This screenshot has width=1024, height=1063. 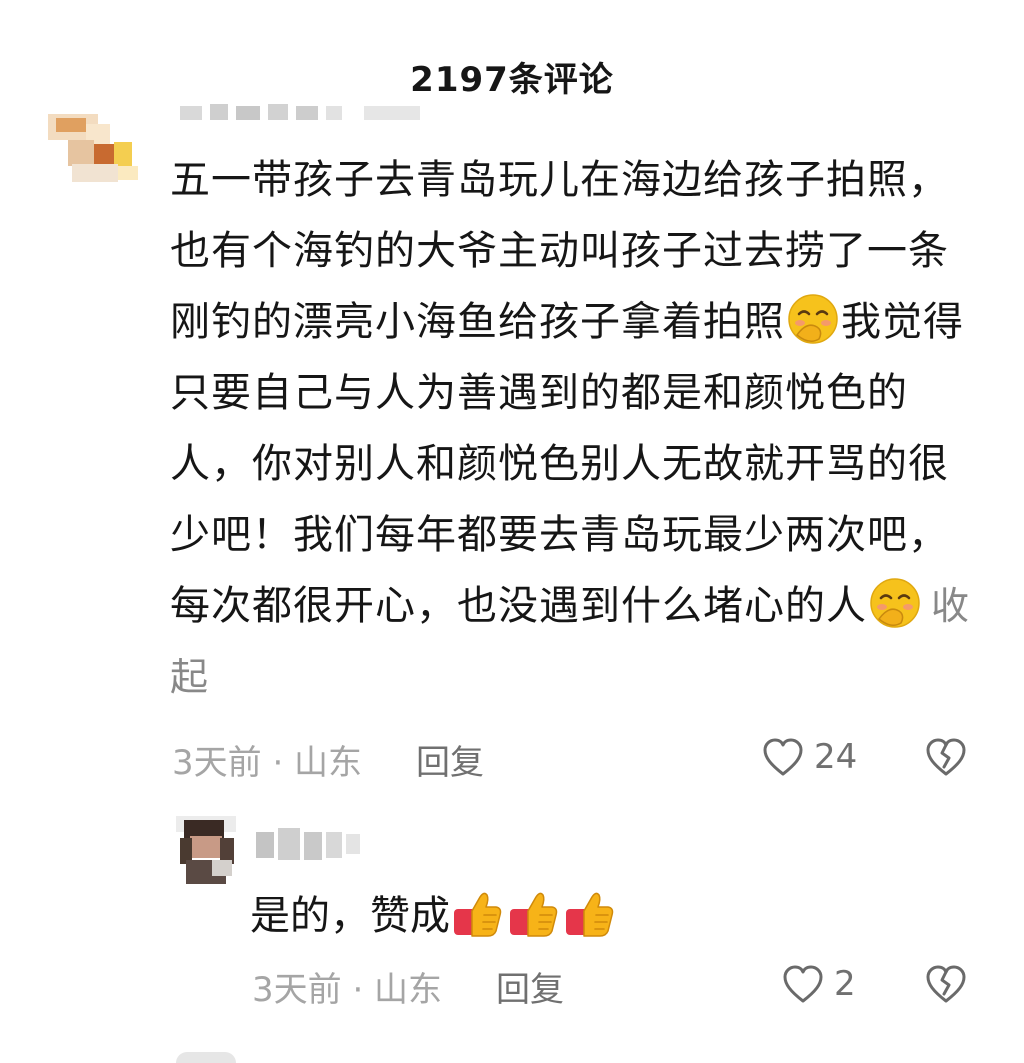 What do you see at coordinates (845, 984) in the screenshot?
I see `like-count: 2` at bounding box center [845, 984].